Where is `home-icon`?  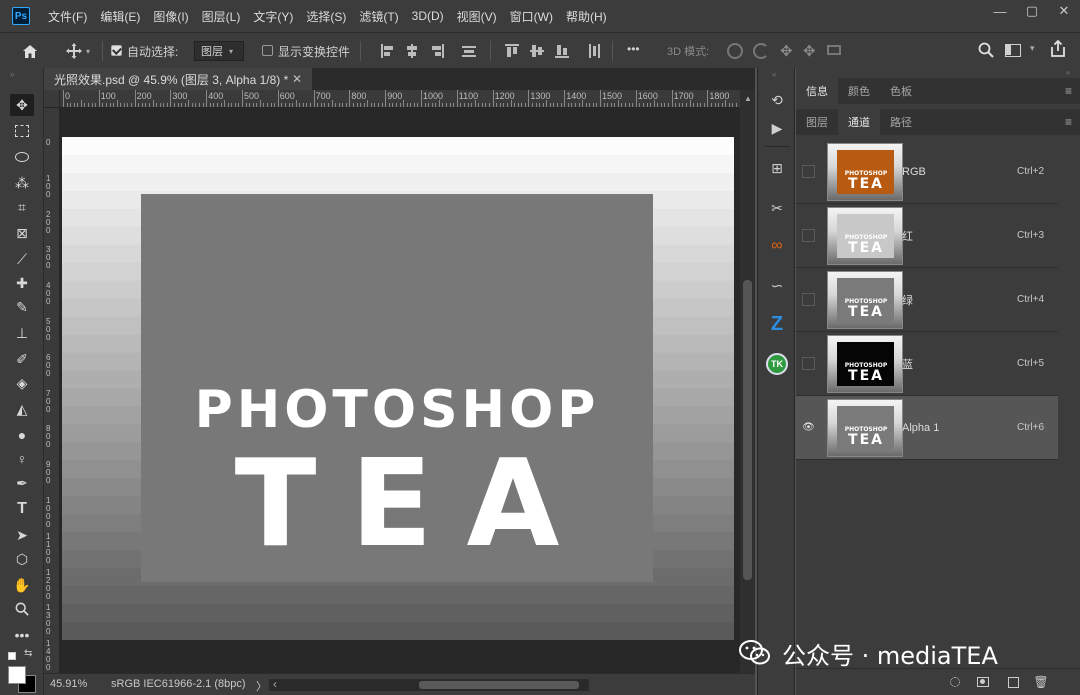 home-icon is located at coordinates (30, 51).